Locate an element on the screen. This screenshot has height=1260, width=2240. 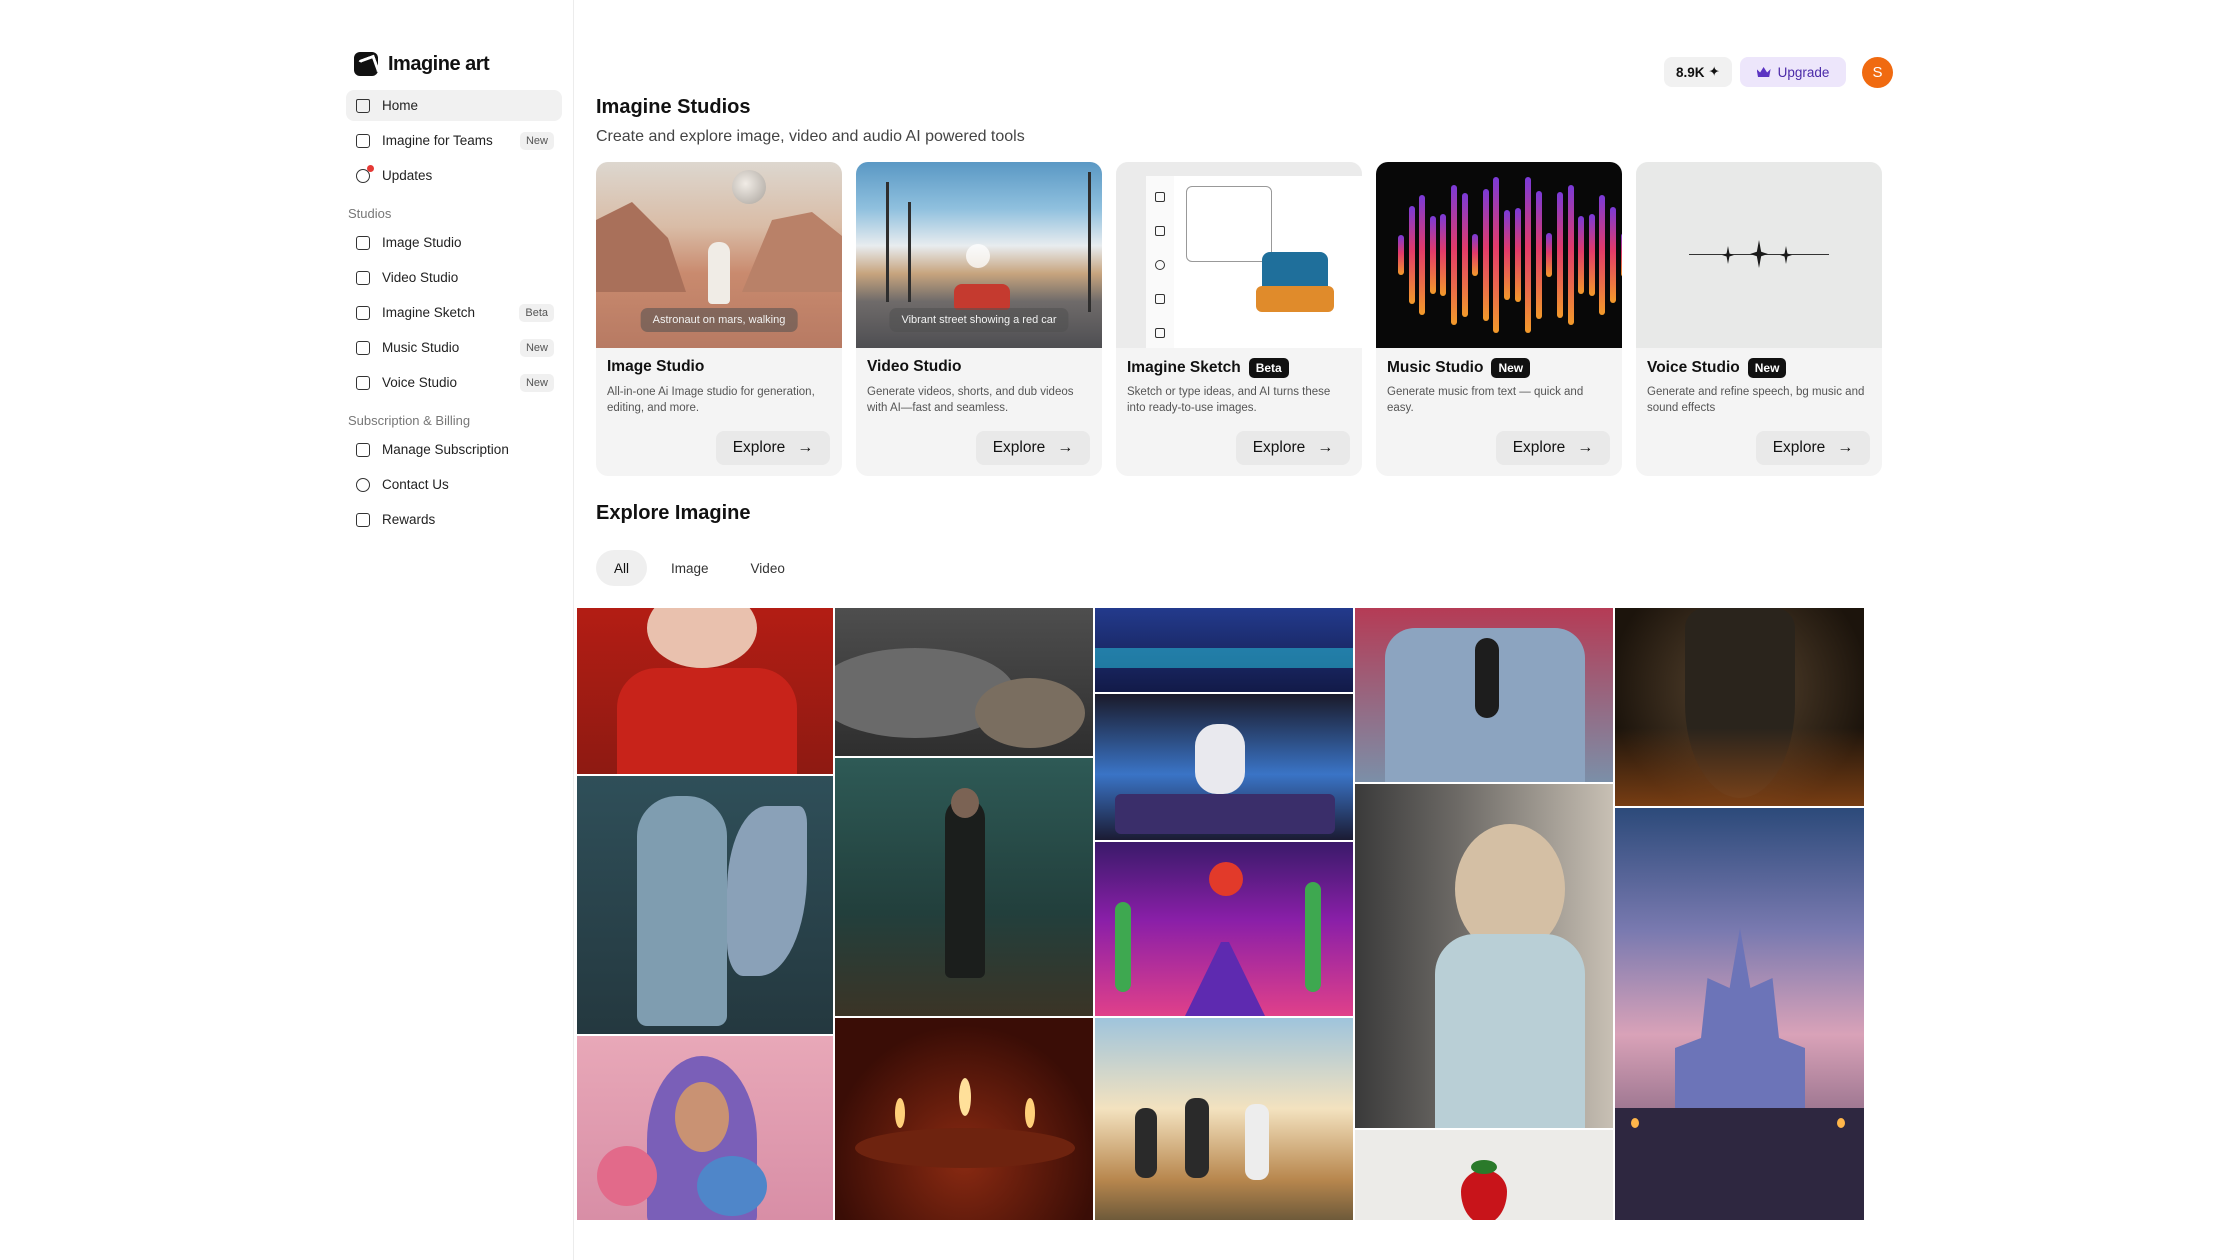
card-image-voice-wave is located at coordinates (1759, 255).